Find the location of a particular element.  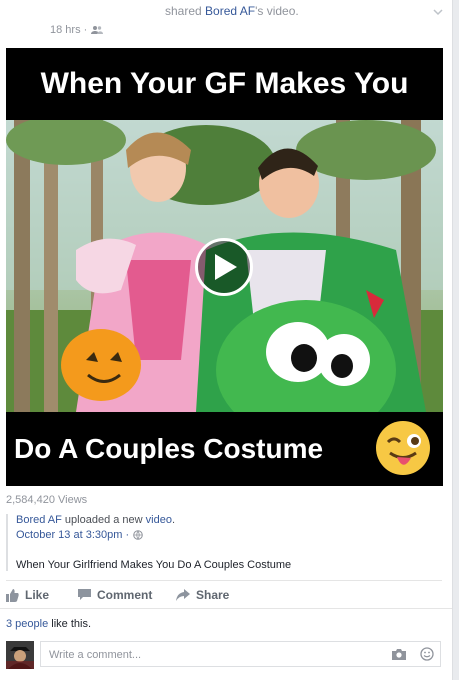

share-button: Share is located at coordinates (202, 595).